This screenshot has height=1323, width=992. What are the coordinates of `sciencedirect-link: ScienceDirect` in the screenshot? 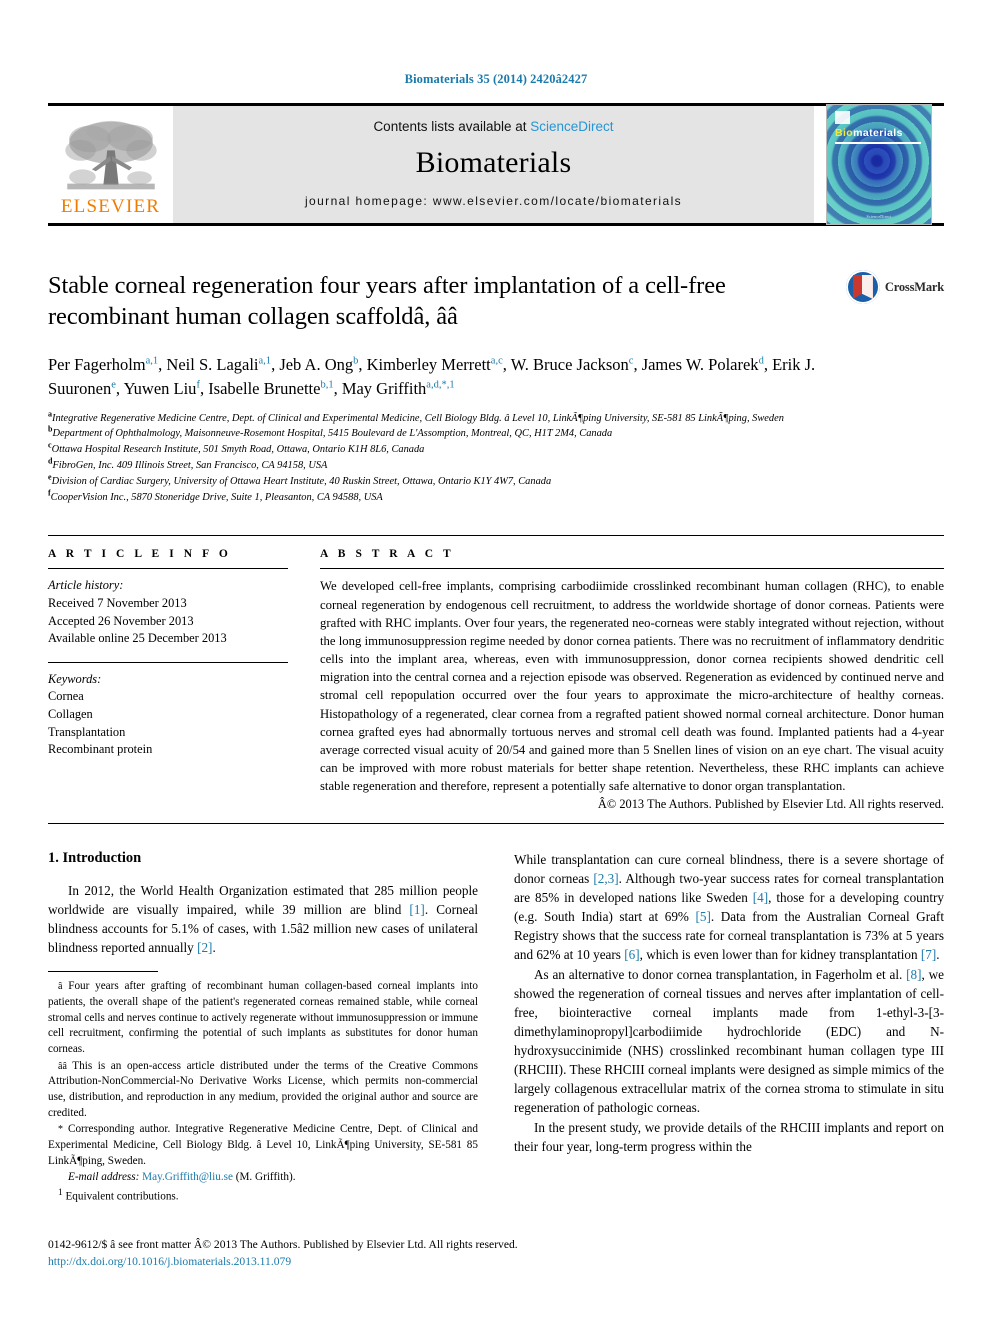 It's located at (571, 126).